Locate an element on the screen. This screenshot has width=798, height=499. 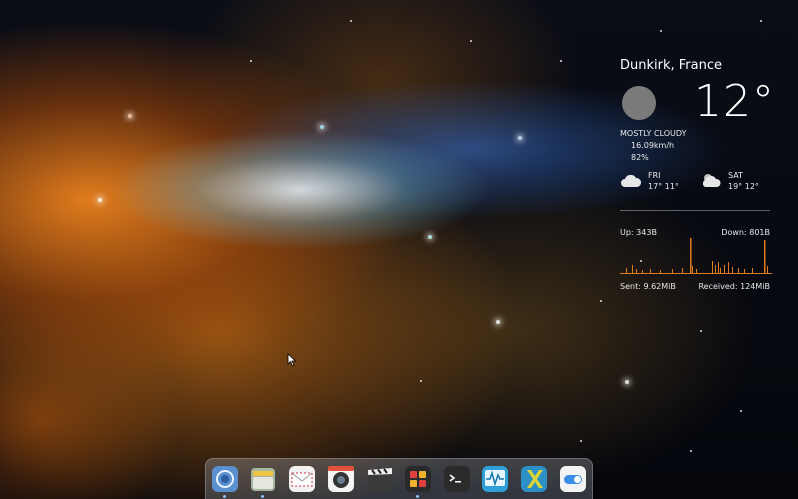
dock-app-system-monitor is located at coordinates (495, 479).